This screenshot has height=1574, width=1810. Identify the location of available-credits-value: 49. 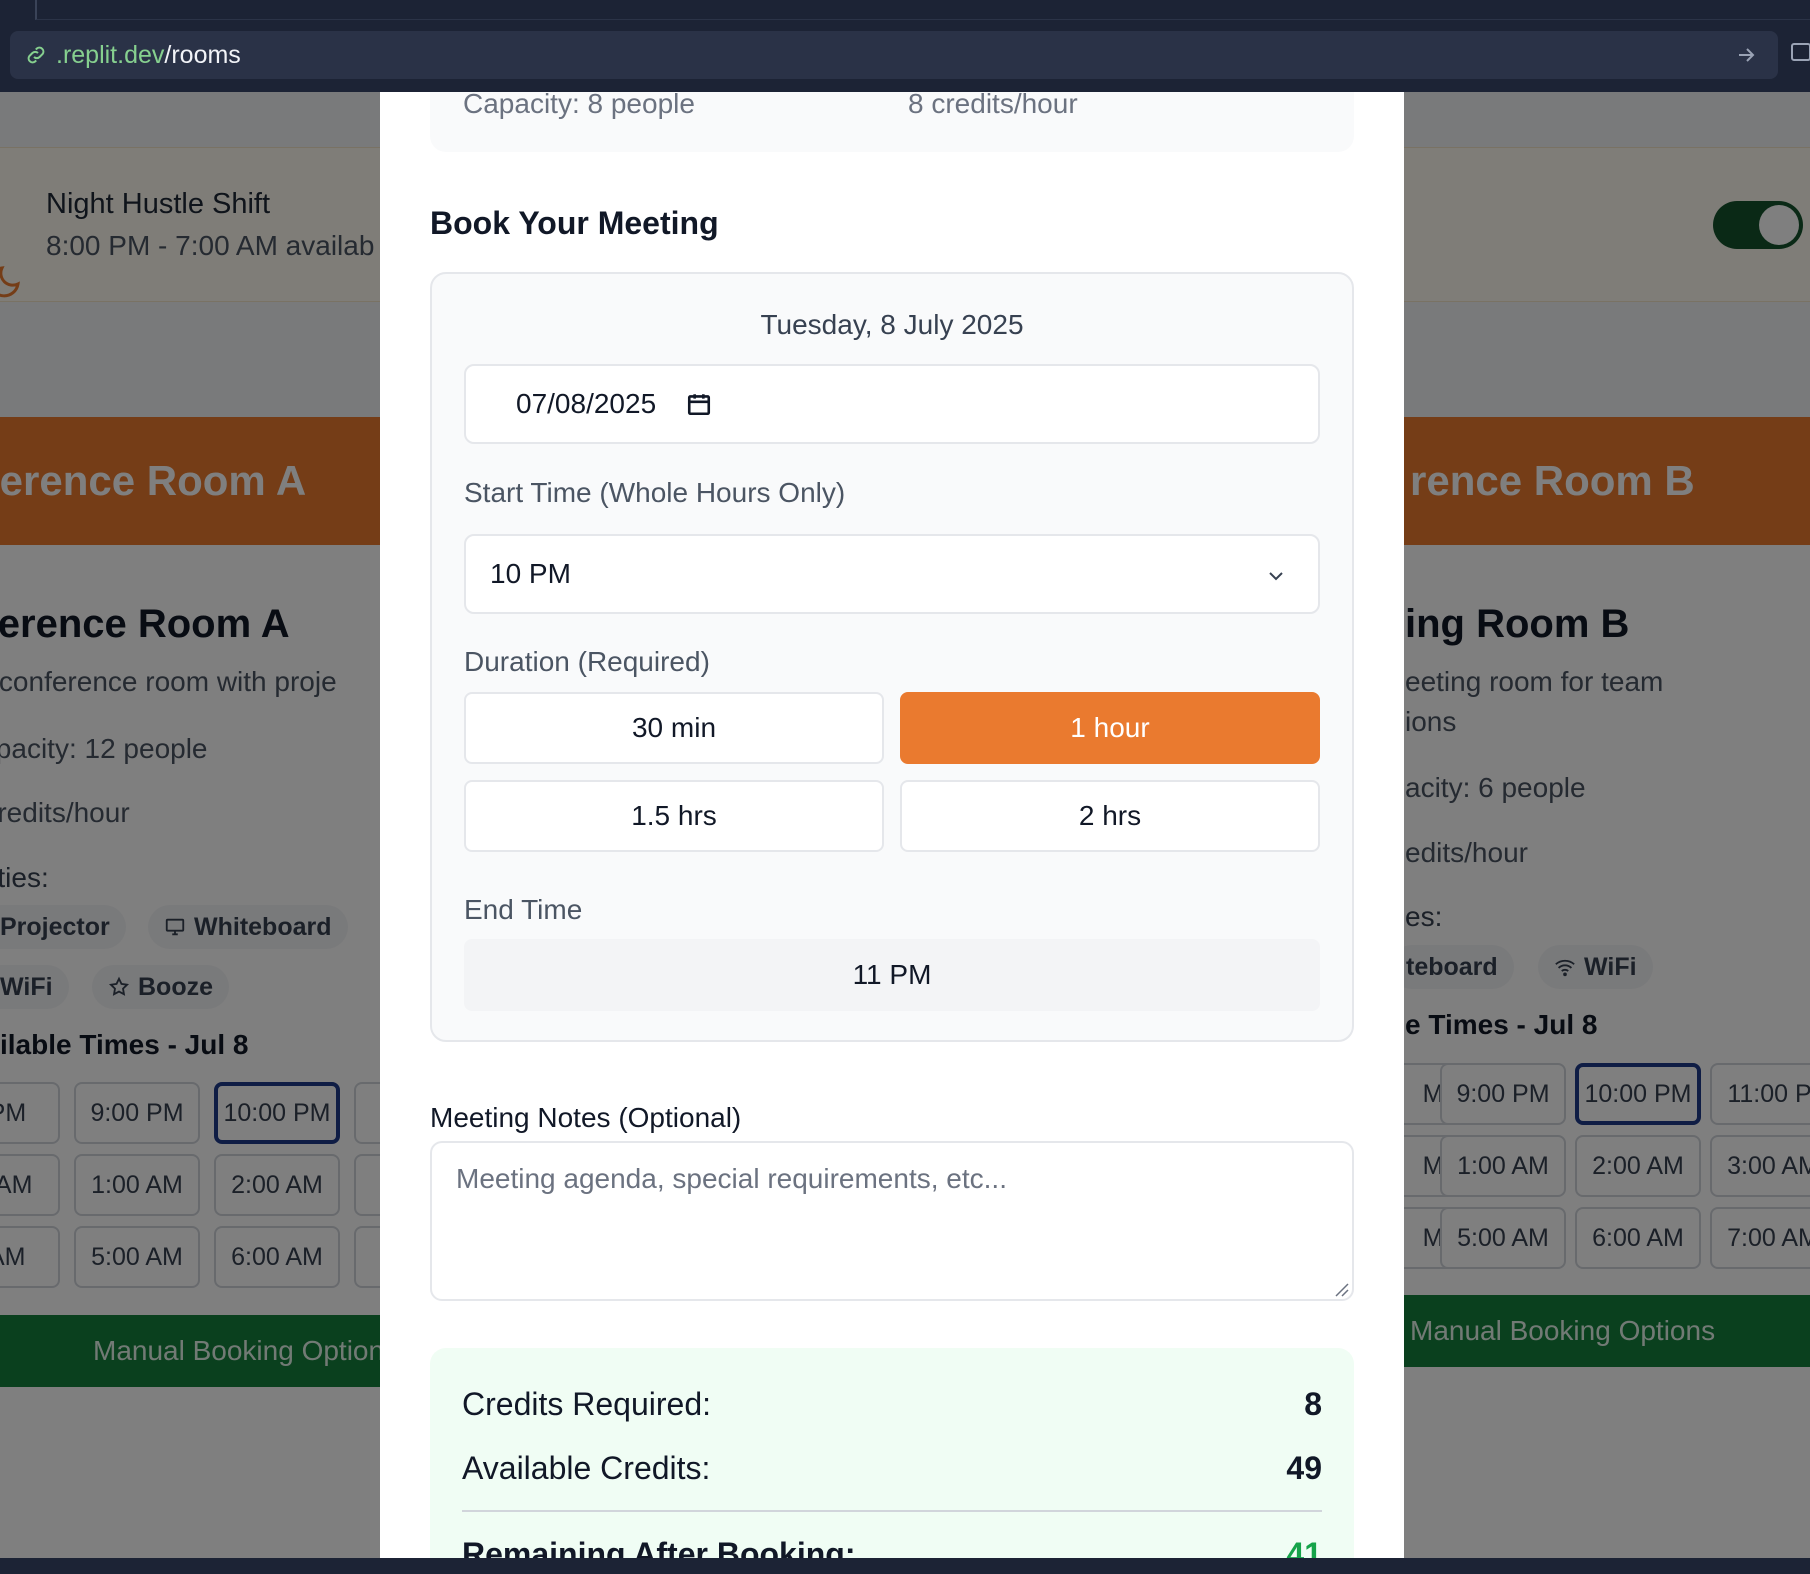
(1304, 1468).